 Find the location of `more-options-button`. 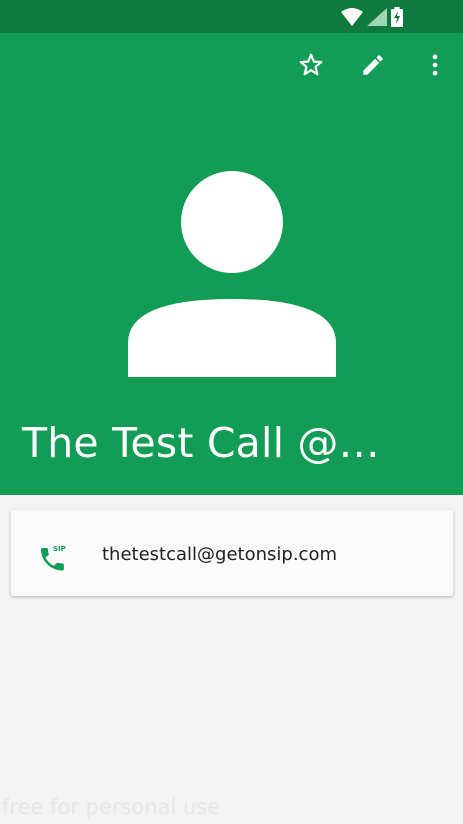

more-options-button is located at coordinates (435, 67).